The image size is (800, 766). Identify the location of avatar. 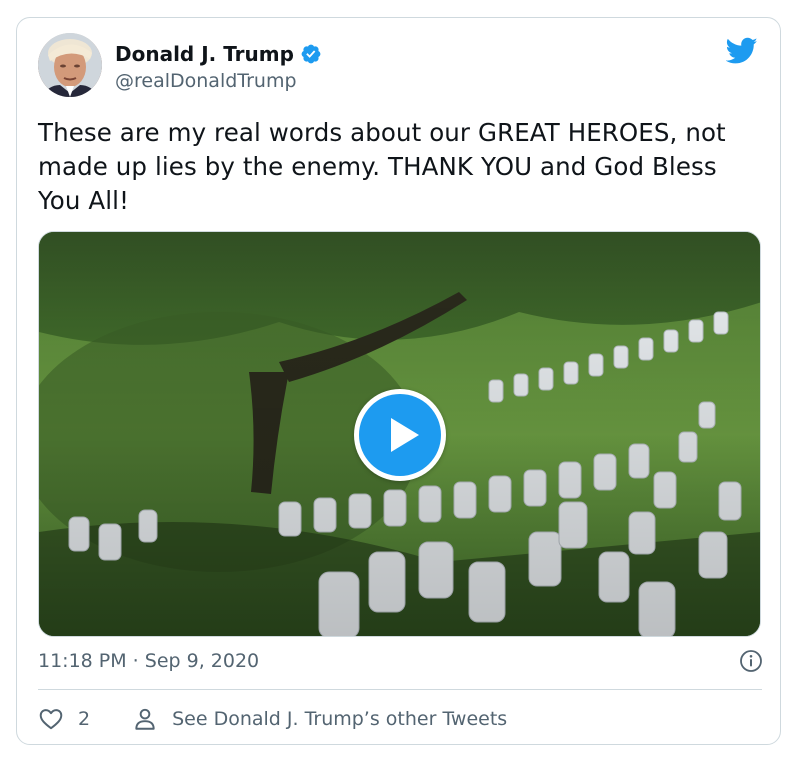
(70, 65).